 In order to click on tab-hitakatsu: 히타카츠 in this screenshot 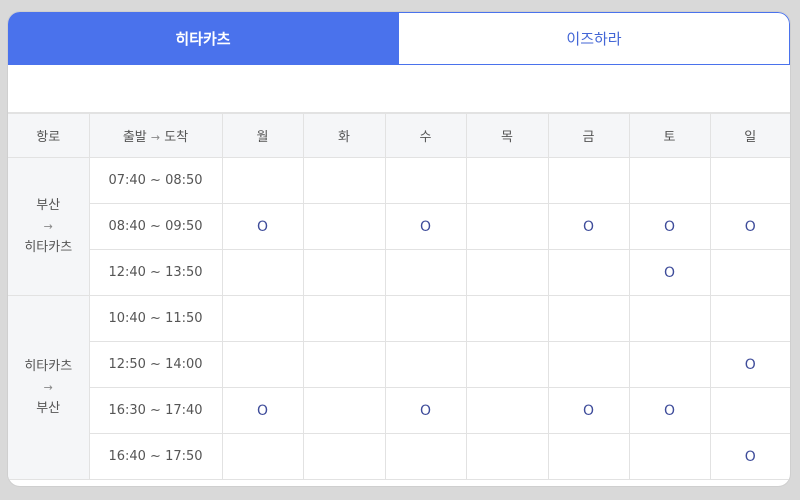, I will do `click(203, 38)`.